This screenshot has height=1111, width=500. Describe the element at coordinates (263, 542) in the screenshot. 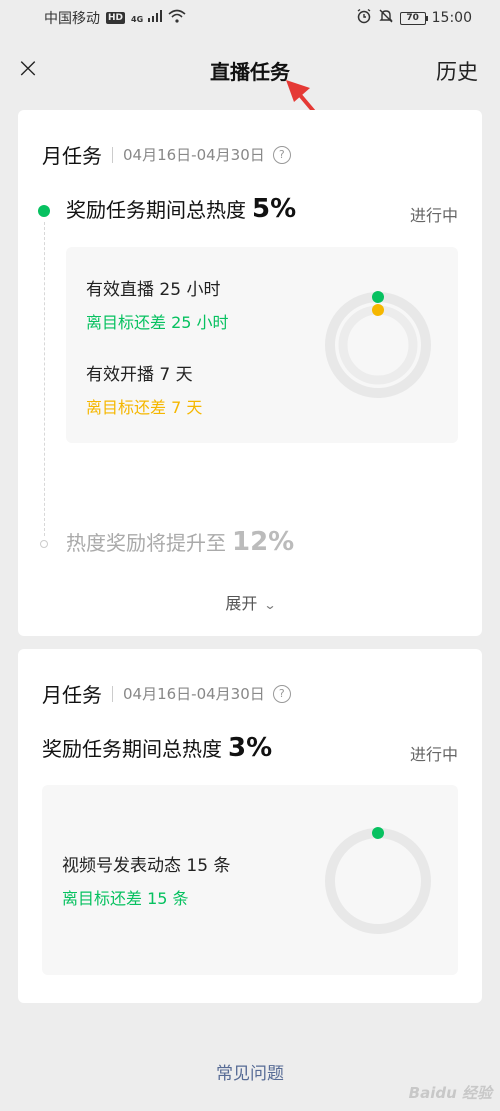

I see `next-reward-percent: 12%` at that location.